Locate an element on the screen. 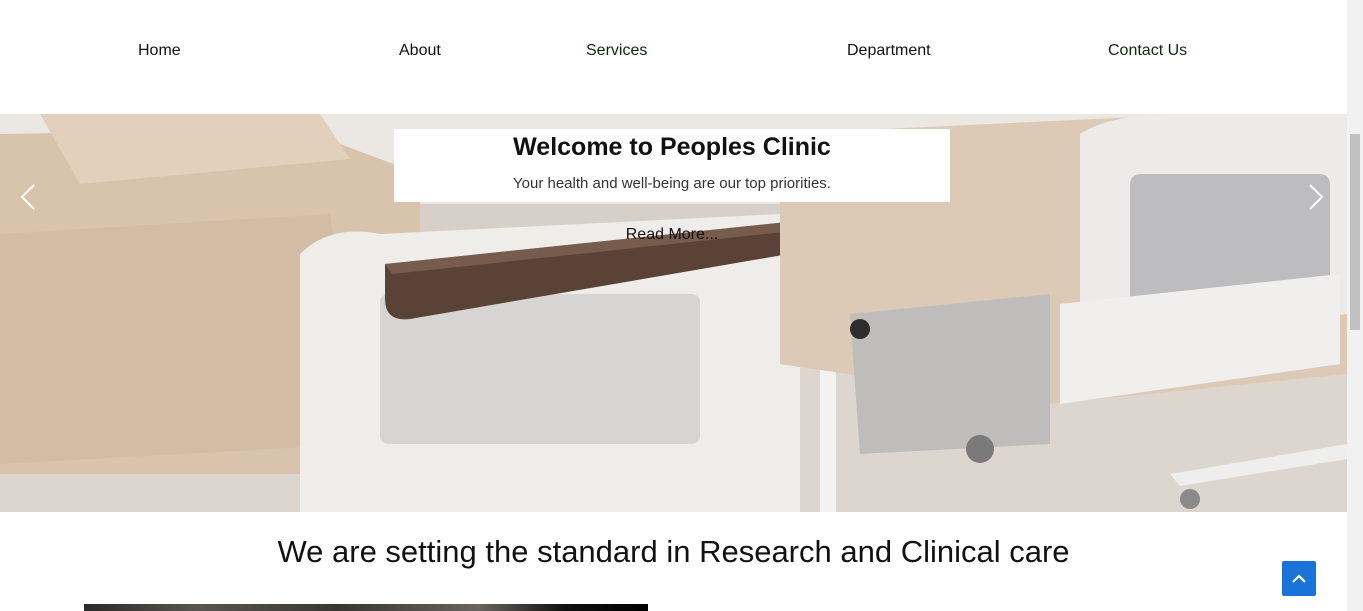 This screenshot has height=611, width=1363. back-to-top-button is located at coordinates (1299, 578).